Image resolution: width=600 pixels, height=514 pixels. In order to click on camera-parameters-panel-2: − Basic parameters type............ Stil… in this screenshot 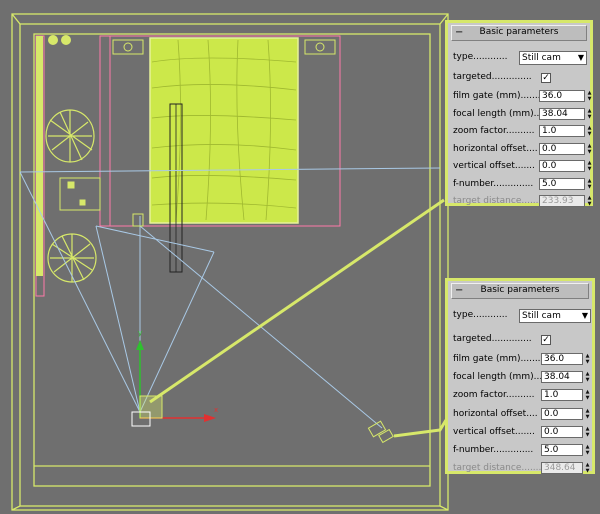, I will do `click(520, 377)`.